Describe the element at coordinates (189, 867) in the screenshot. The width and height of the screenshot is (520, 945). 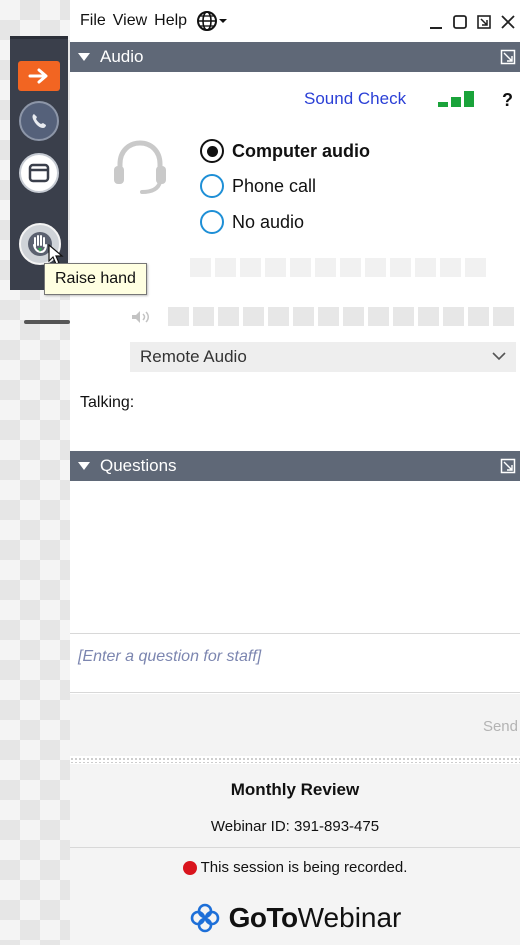
I see `recording-dot-icon` at that location.